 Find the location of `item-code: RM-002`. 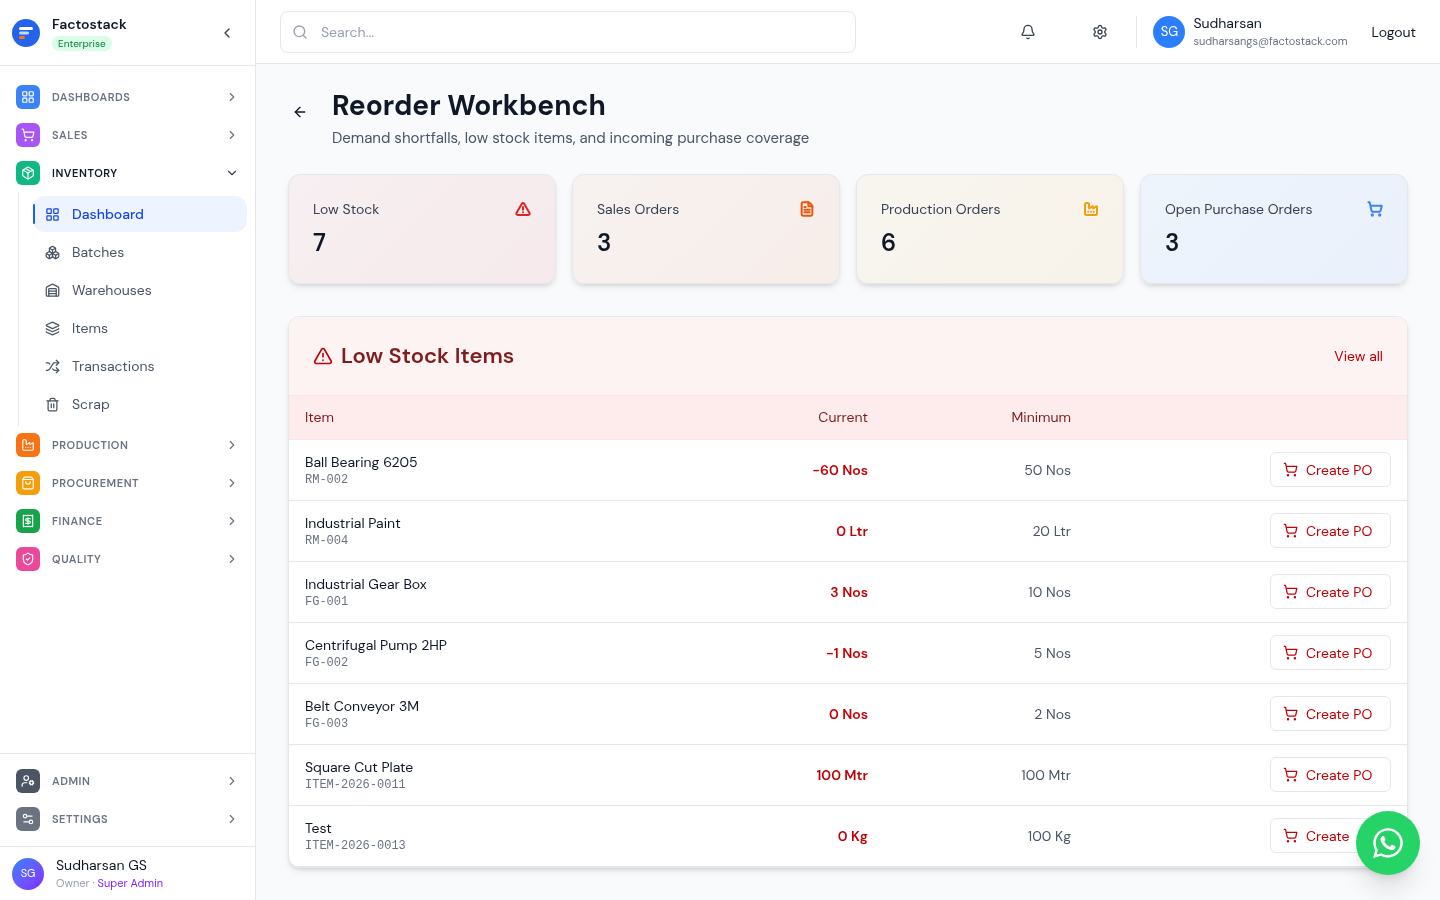

item-code: RM-002 is located at coordinates (327, 479).